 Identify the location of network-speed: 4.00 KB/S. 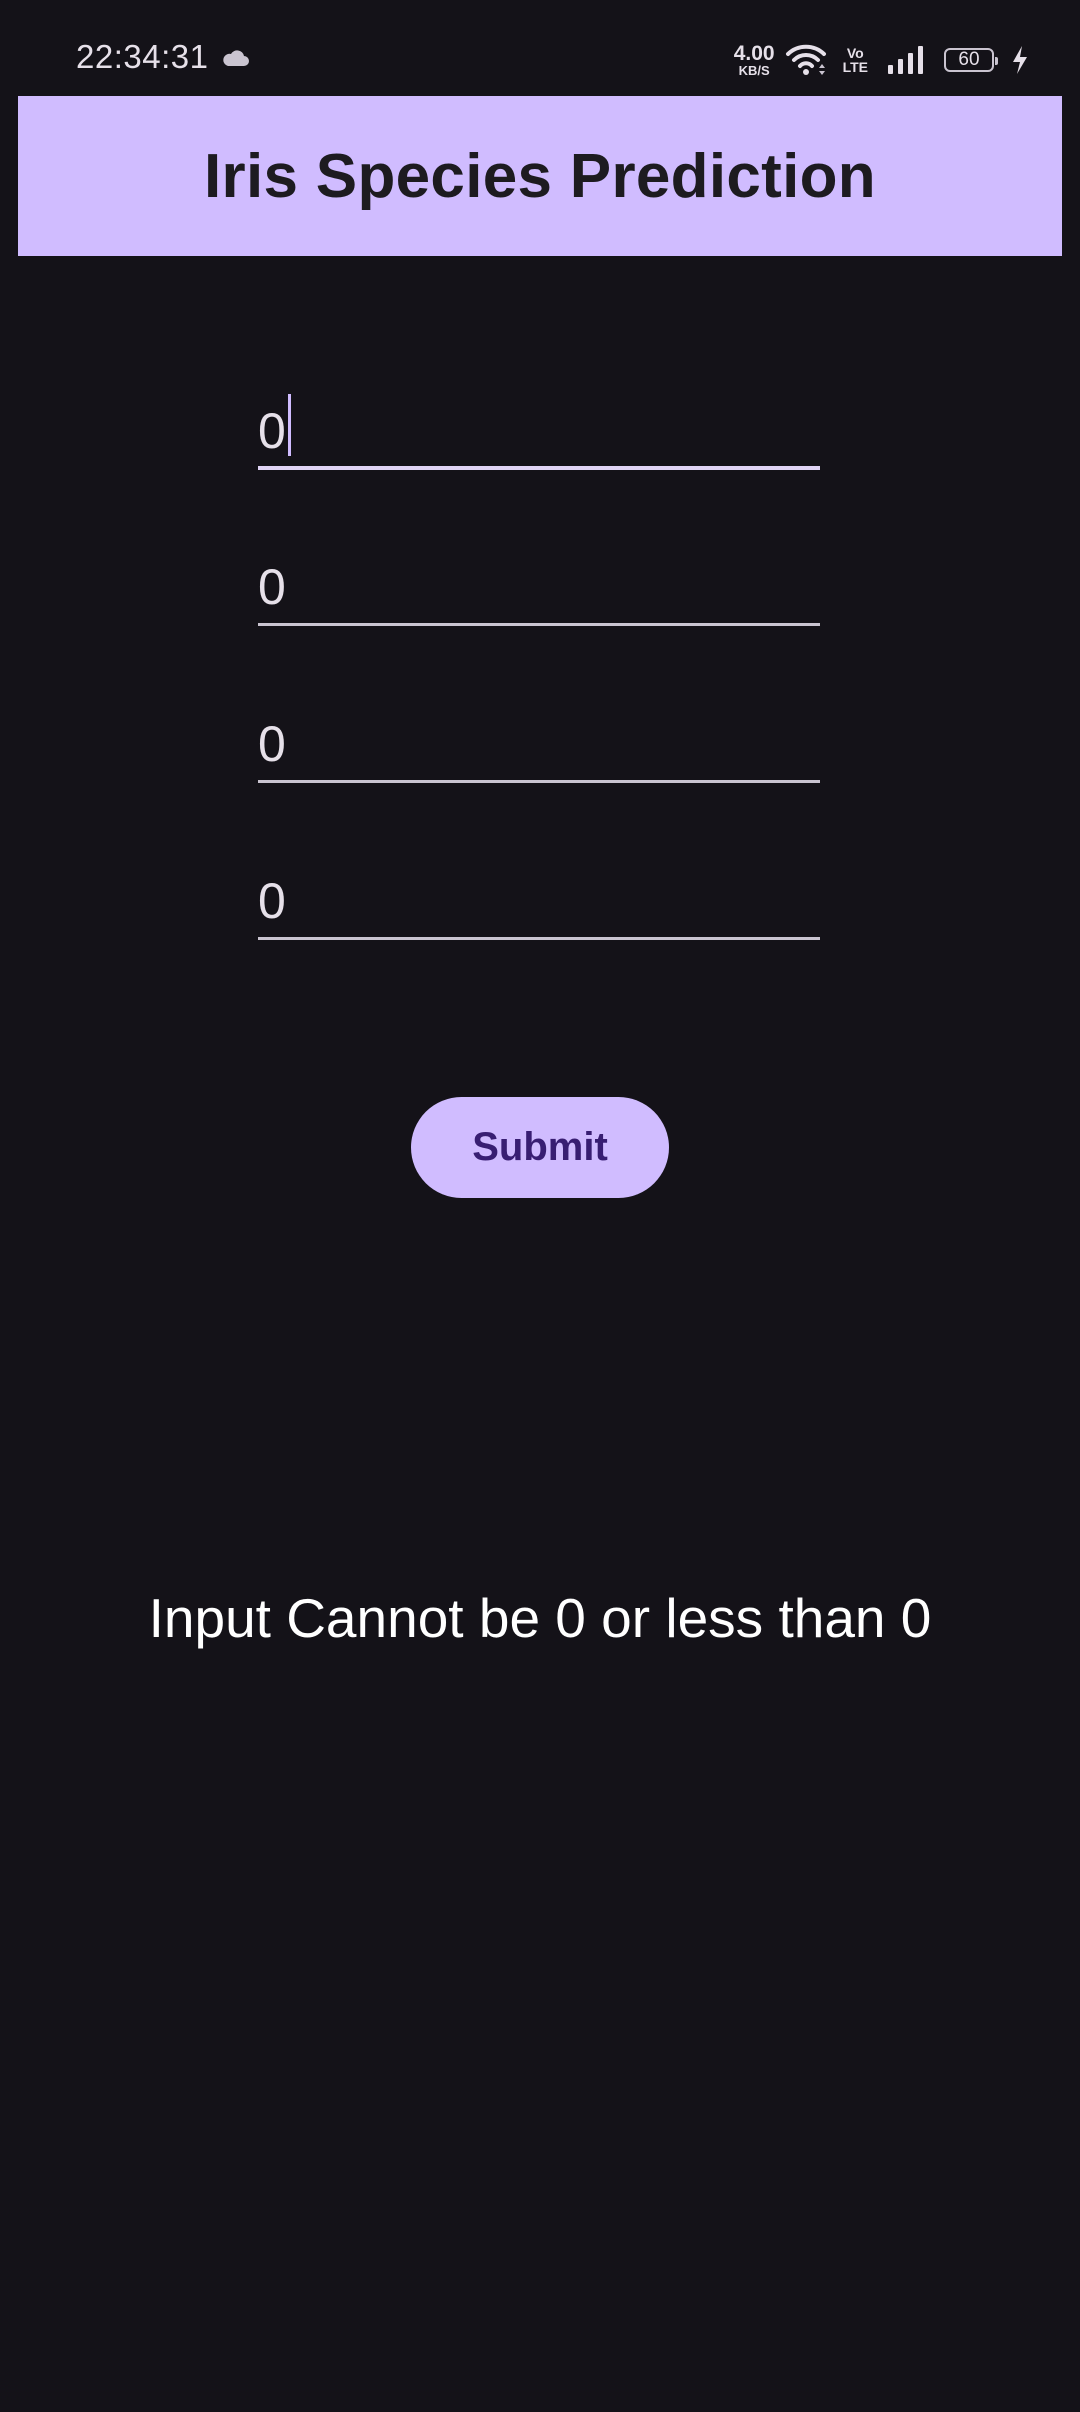
(754, 60).